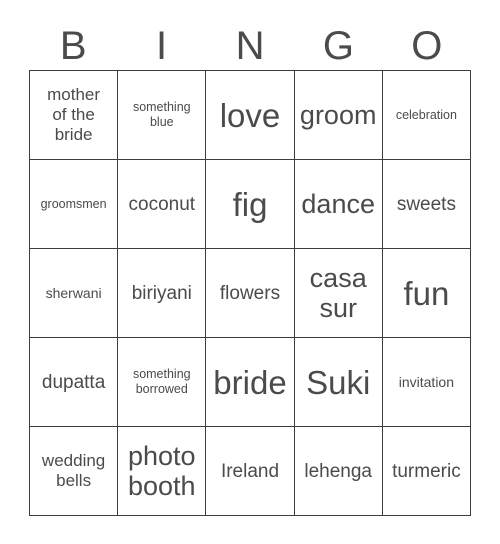 The width and height of the screenshot is (500, 544). I want to click on bingo-cell-label: fig, so click(250, 204).